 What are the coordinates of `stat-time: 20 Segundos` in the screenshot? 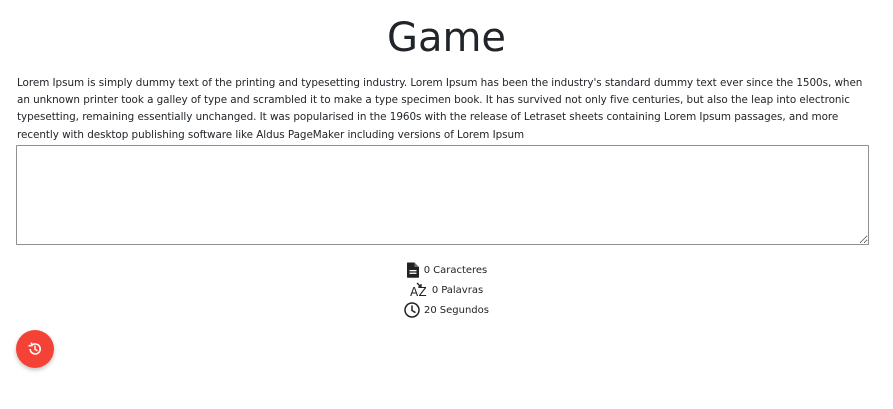 It's located at (446, 310).